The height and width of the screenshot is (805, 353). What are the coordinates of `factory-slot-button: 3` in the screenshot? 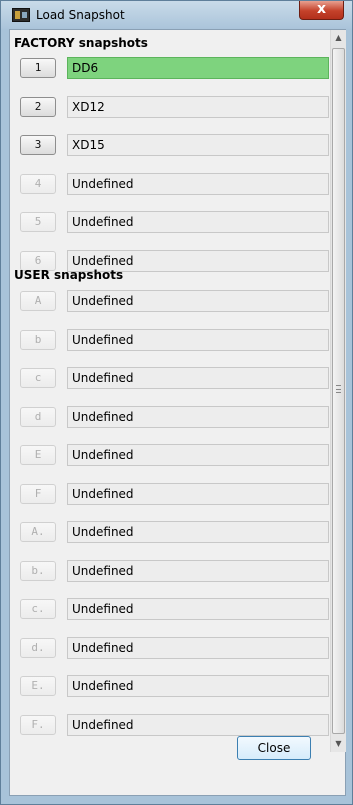 It's located at (38, 145).